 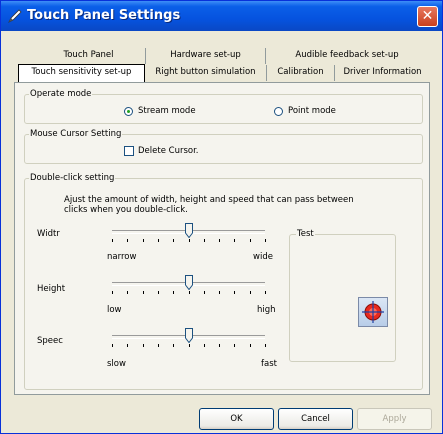 I want to click on tab-hardware-setup: Hardware set-up, so click(x=206, y=56).